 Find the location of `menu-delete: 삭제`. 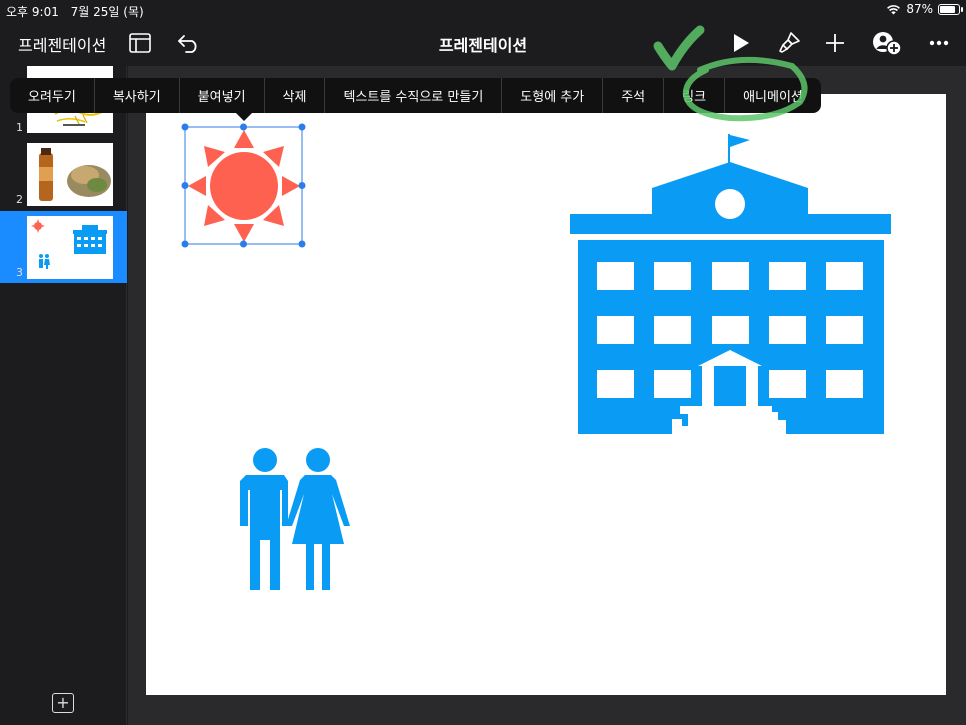

menu-delete: 삭제 is located at coordinates (295, 95).